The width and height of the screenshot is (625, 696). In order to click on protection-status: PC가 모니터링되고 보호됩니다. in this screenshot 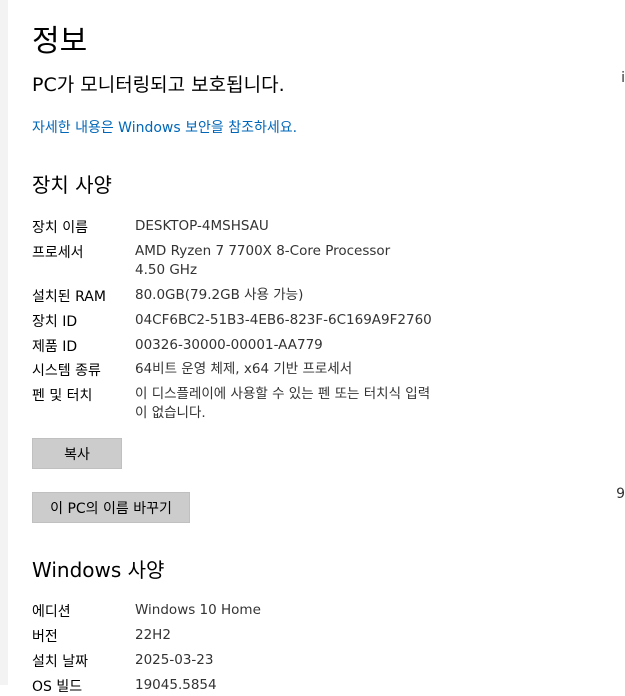, I will do `click(158, 85)`.